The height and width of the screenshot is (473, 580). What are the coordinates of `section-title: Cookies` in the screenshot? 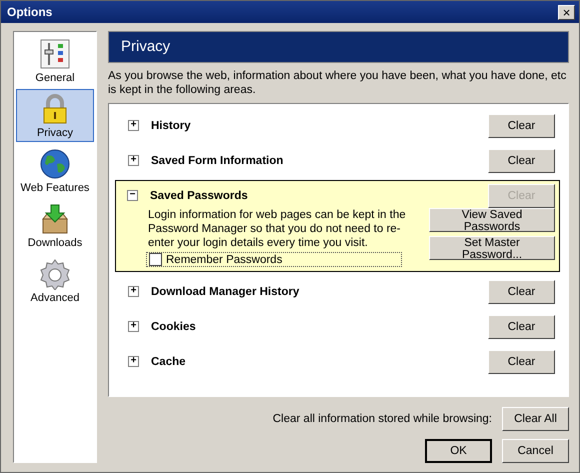 It's located at (174, 326).